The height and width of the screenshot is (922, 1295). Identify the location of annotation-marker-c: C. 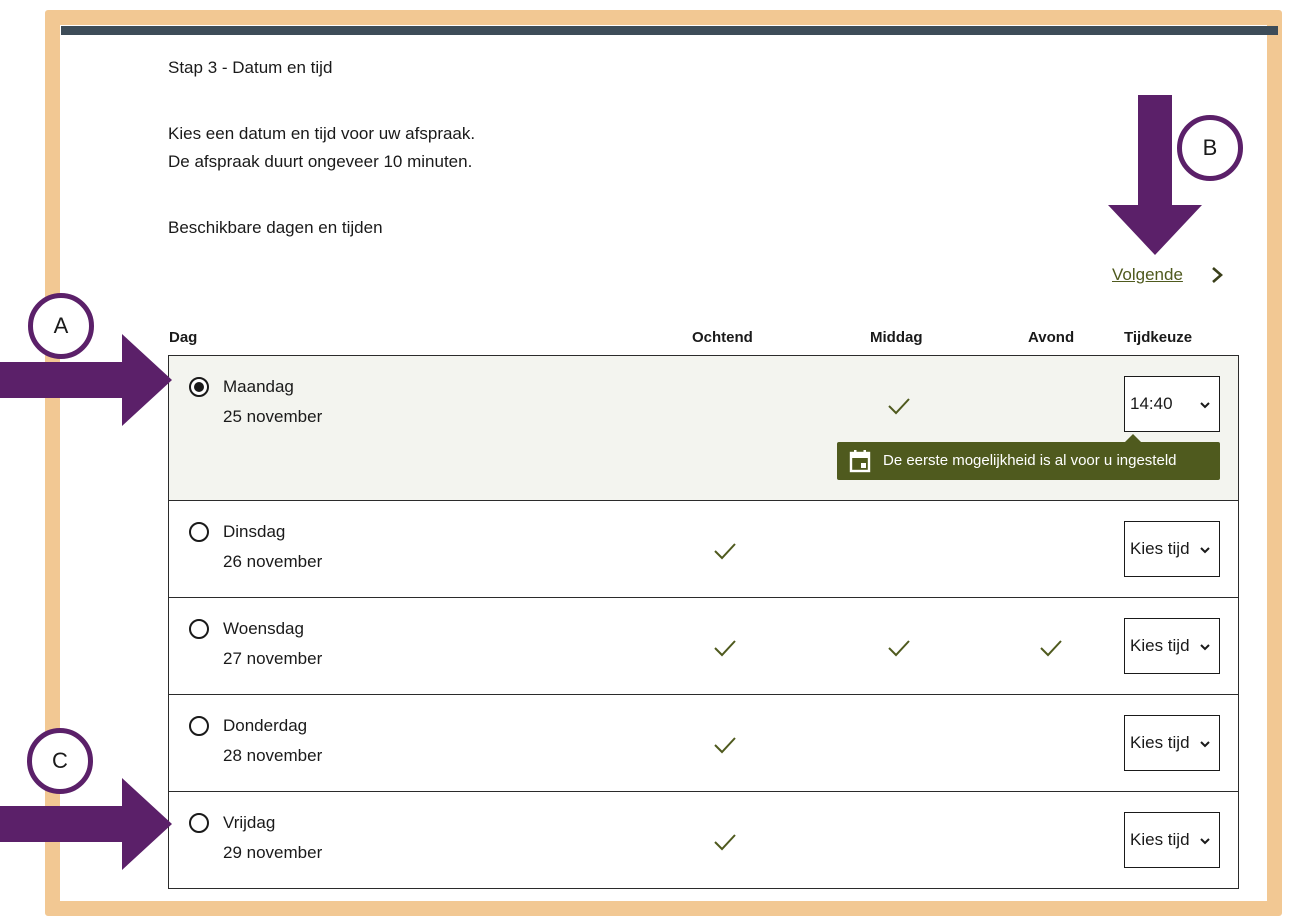
(60, 761).